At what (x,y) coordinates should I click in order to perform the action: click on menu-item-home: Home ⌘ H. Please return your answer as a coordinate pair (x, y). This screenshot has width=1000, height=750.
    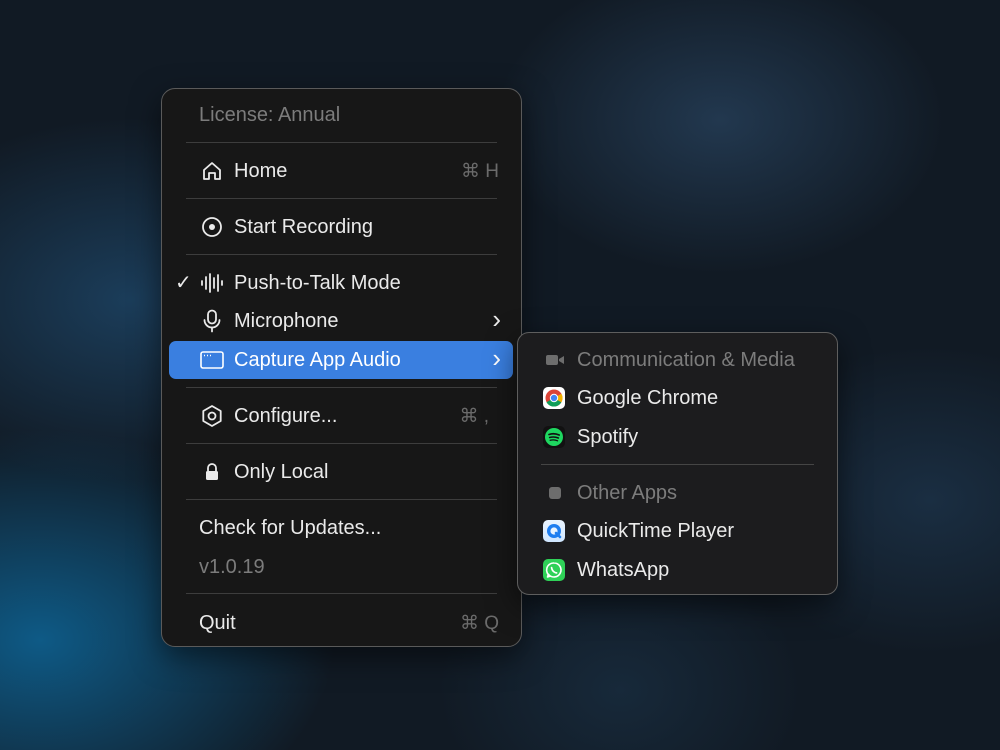
    Looking at the image, I should click on (341, 171).